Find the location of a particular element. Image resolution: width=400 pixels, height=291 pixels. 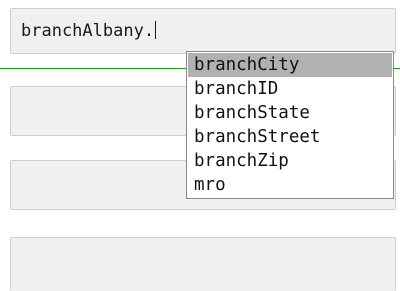

text-caret is located at coordinates (156, 30).